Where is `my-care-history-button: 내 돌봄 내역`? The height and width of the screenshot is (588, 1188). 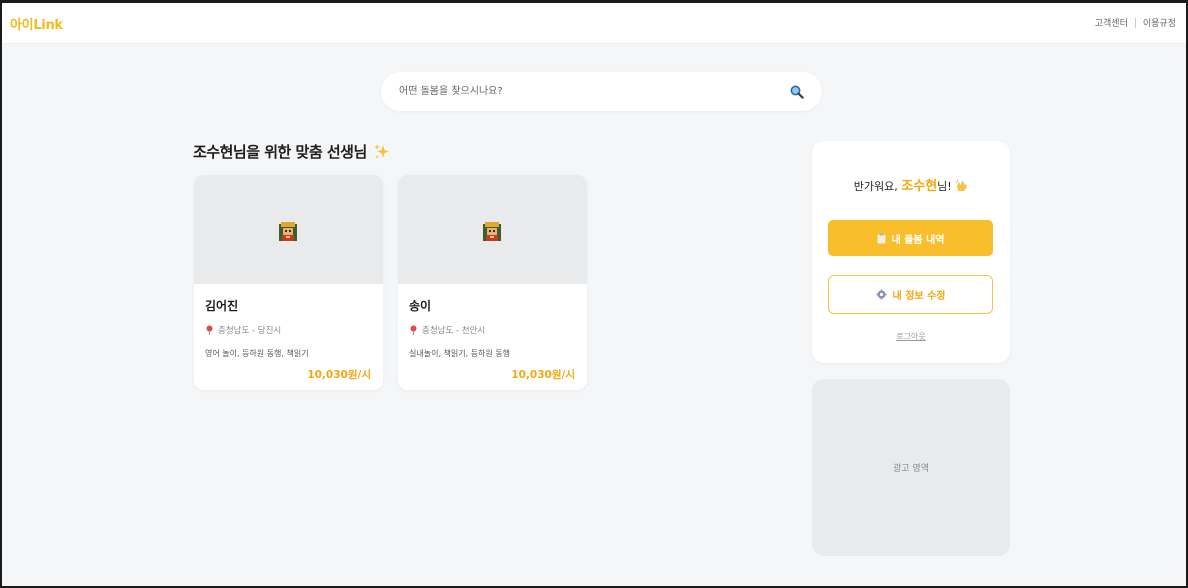 my-care-history-button: 내 돌봄 내역 is located at coordinates (910, 238).